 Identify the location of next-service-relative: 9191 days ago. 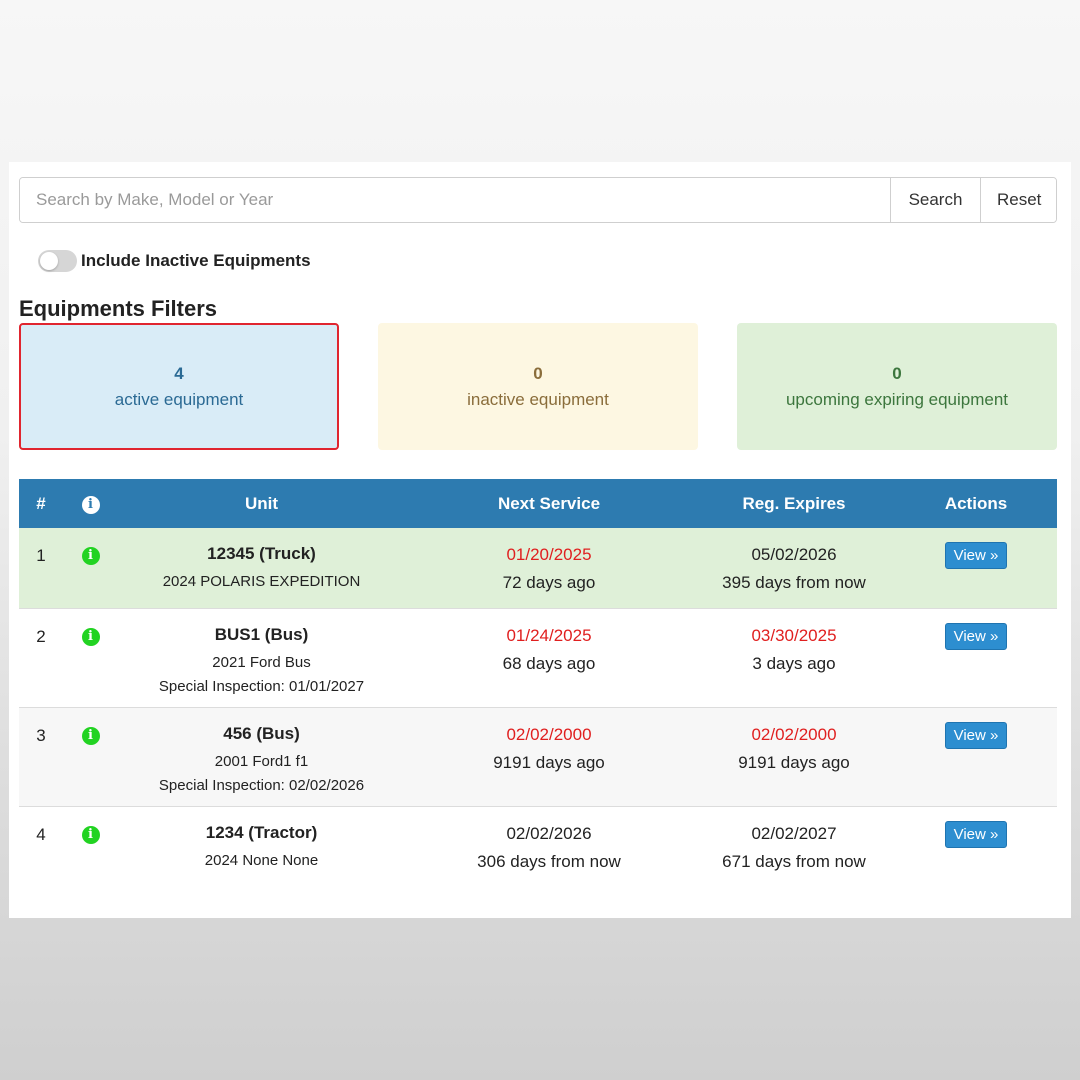
(549, 762).